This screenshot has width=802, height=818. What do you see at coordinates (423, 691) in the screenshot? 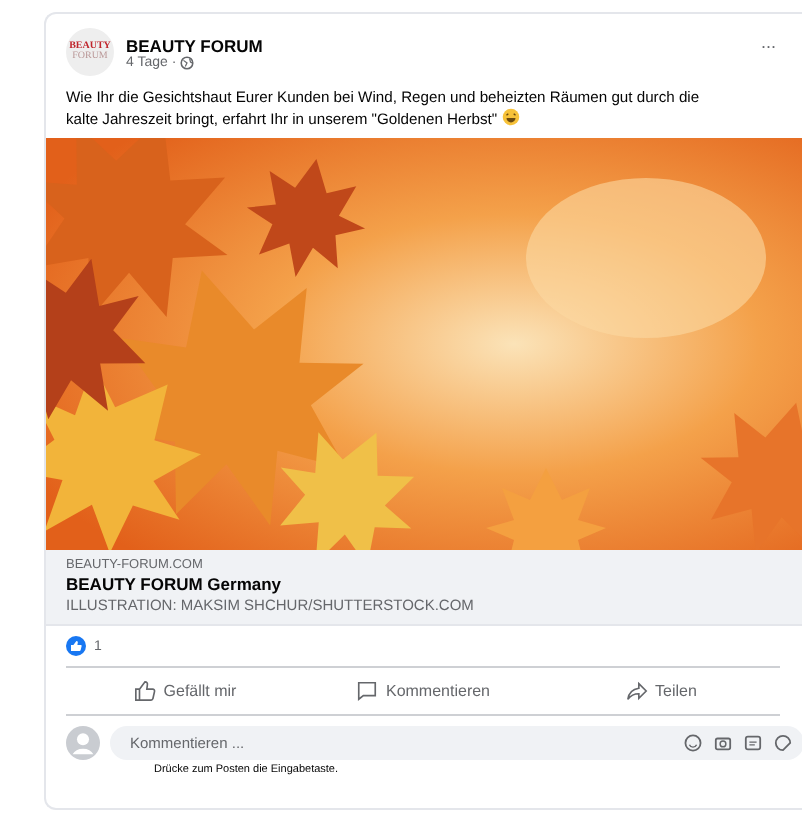
I see `comment-button: Kommentieren` at bounding box center [423, 691].